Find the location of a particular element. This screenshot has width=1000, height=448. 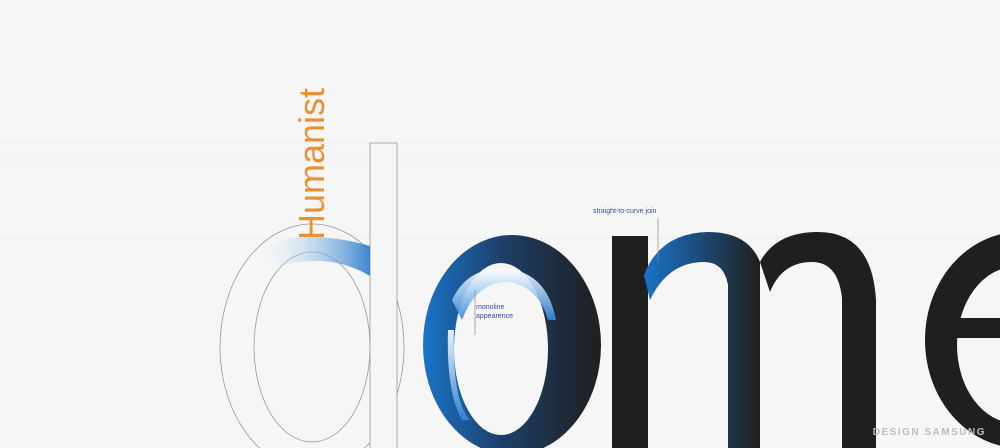

brand-watermark: DESIGN SAMSUNG is located at coordinates (929, 432).